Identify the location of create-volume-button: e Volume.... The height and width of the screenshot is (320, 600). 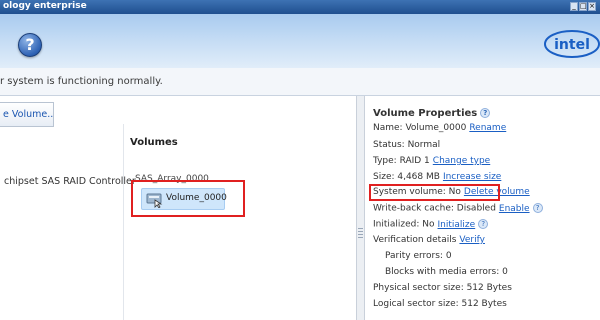
(27, 114).